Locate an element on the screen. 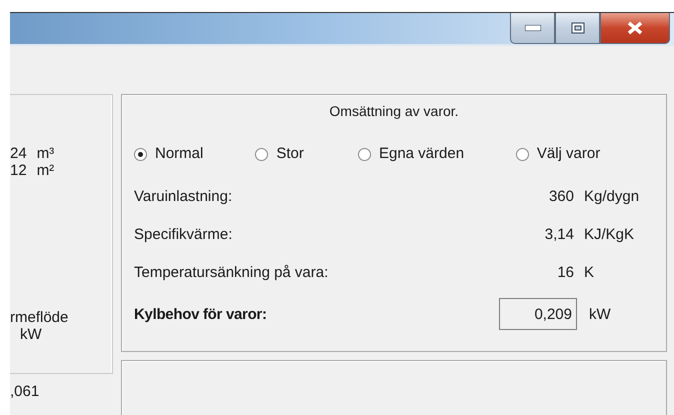 This screenshot has height=415, width=674. close-button is located at coordinates (635, 28).